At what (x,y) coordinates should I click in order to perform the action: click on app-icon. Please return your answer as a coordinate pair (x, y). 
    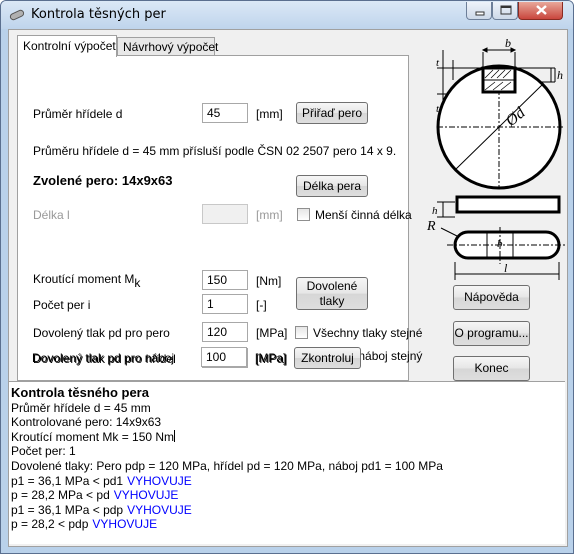
    Looking at the image, I should click on (17, 15).